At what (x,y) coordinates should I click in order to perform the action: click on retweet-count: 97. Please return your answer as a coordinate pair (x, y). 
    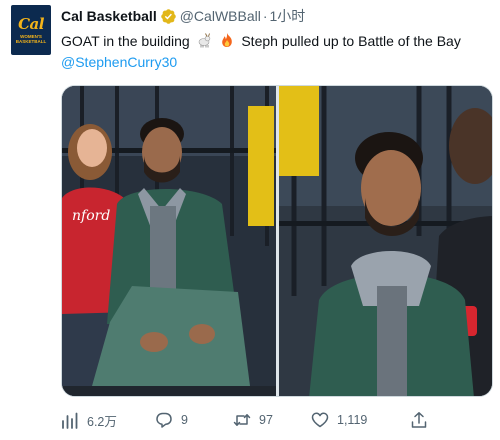
    Looking at the image, I should click on (266, 420).